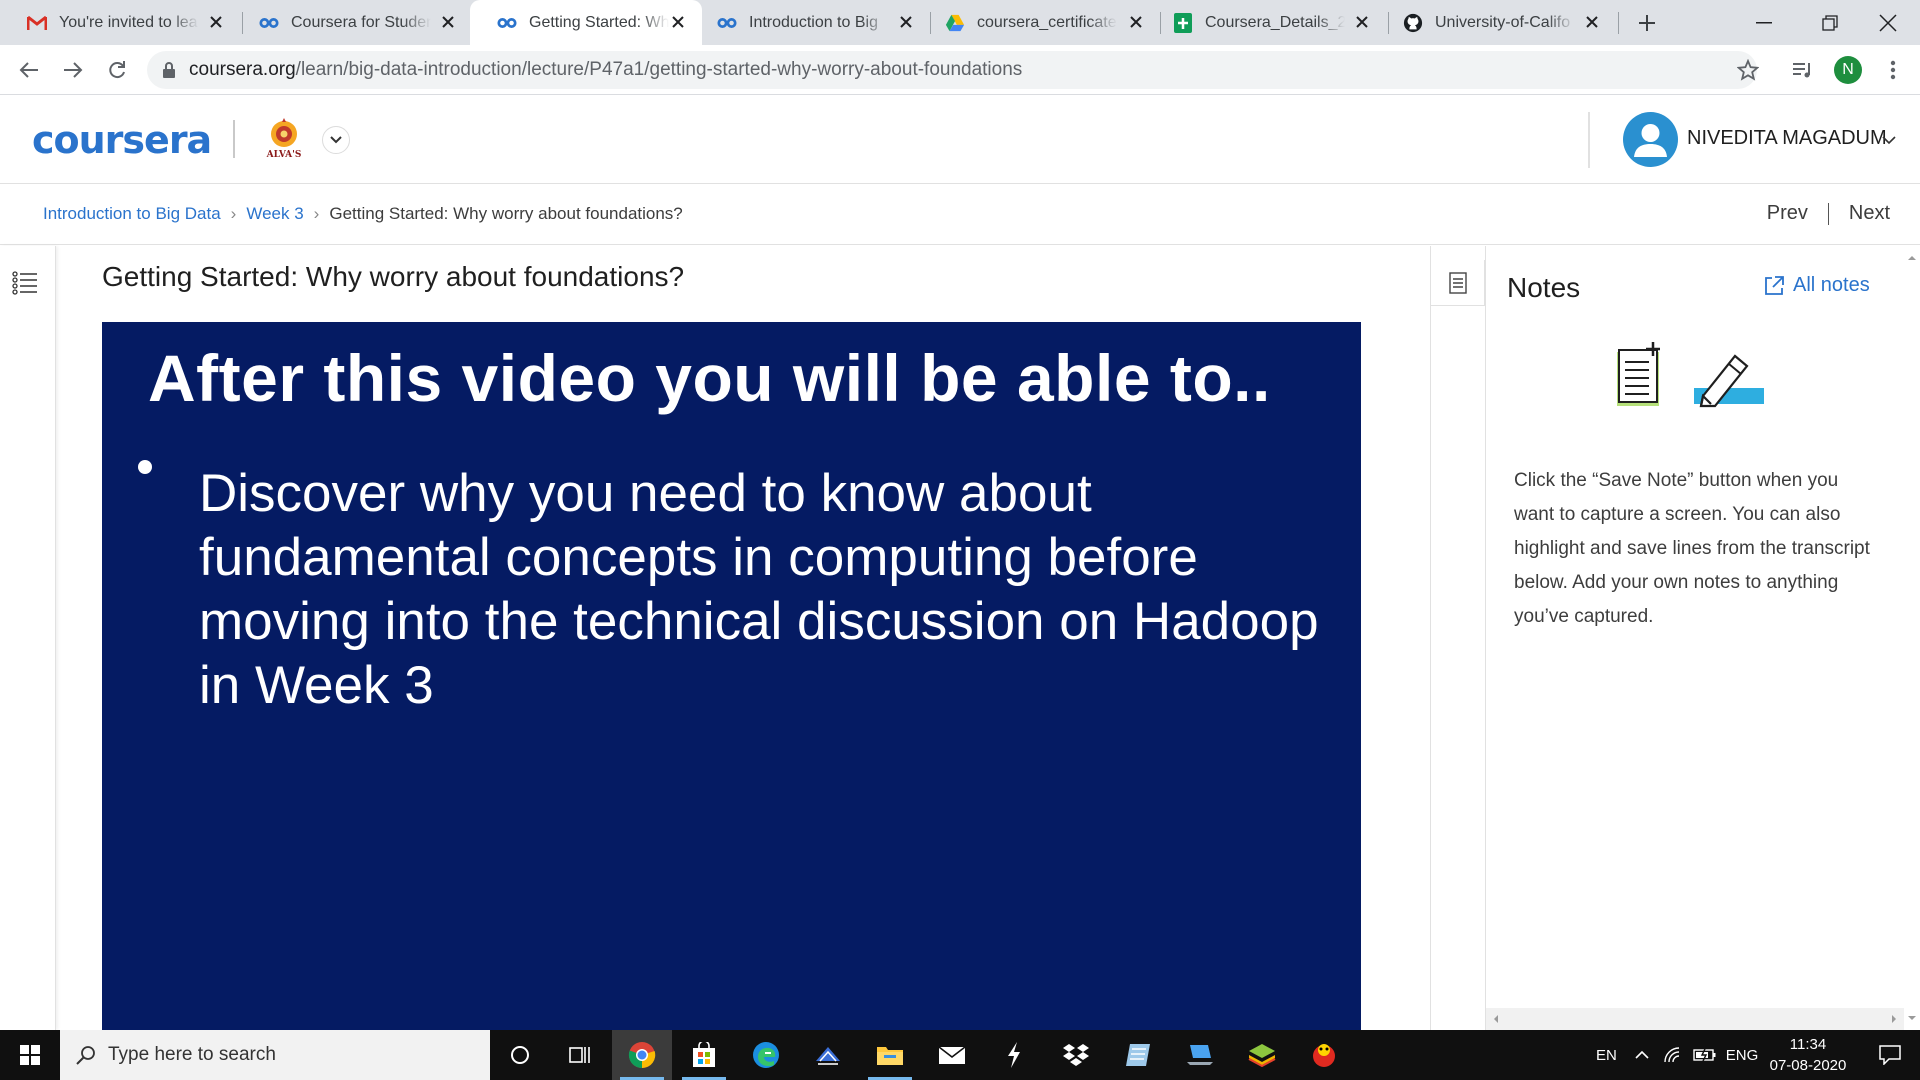  What do you see at coordinates (520, 1055) in the screenshot?
I see `cortana-button` at bounding box center [520, 1055].